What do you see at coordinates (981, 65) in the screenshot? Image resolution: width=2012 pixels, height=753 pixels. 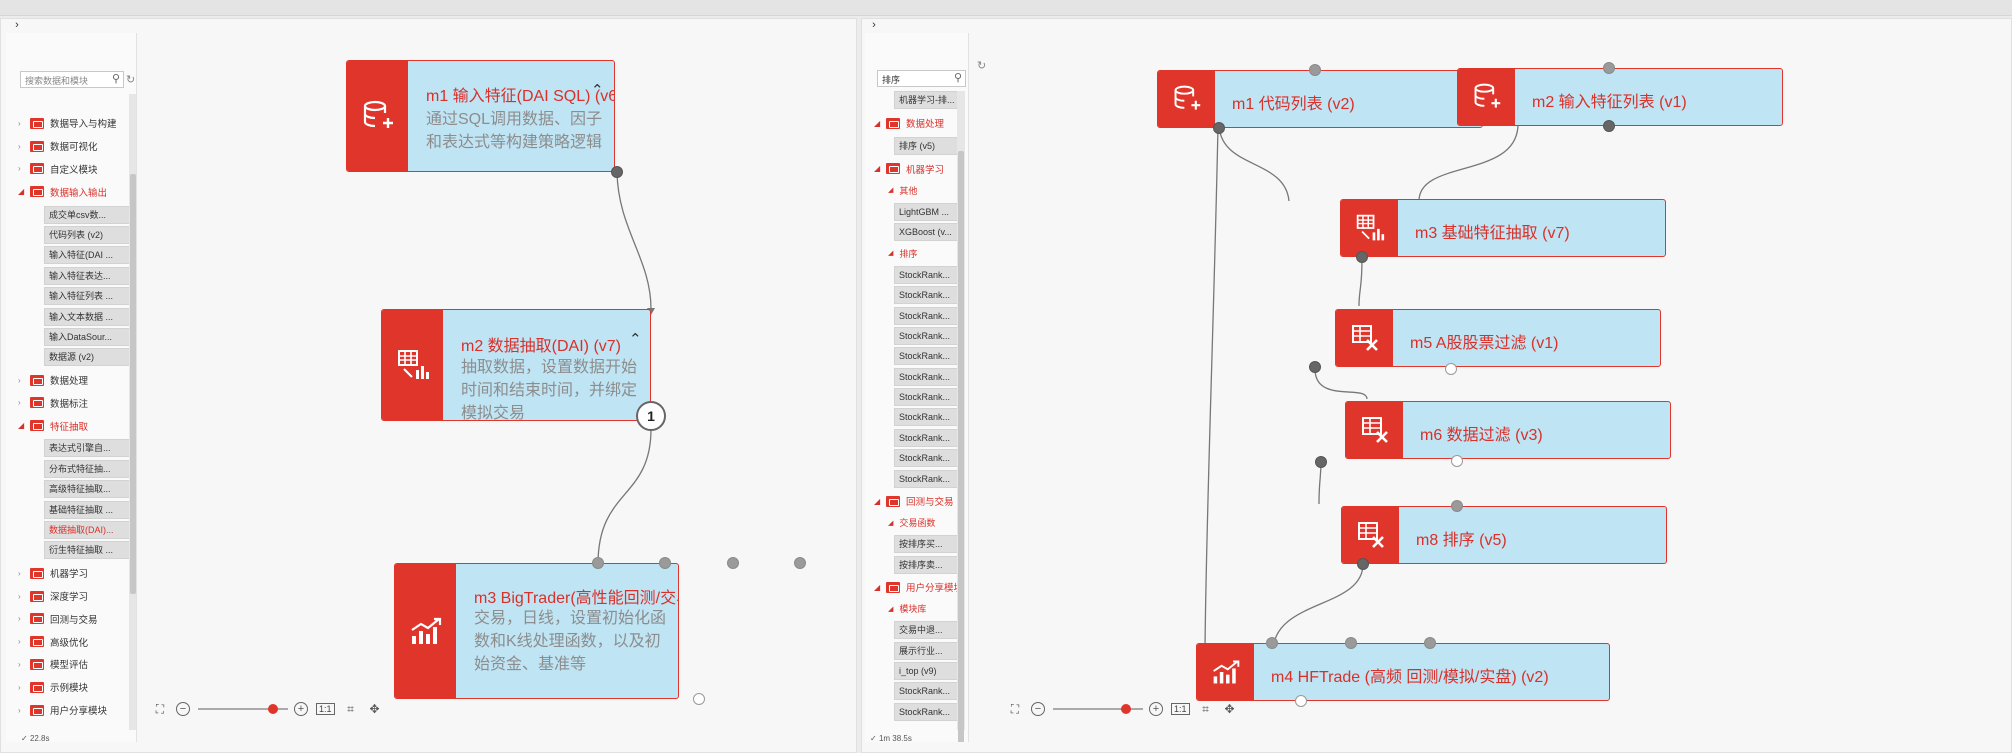 I see `refresh-icon: ↻` at bounding box center [981, 65].